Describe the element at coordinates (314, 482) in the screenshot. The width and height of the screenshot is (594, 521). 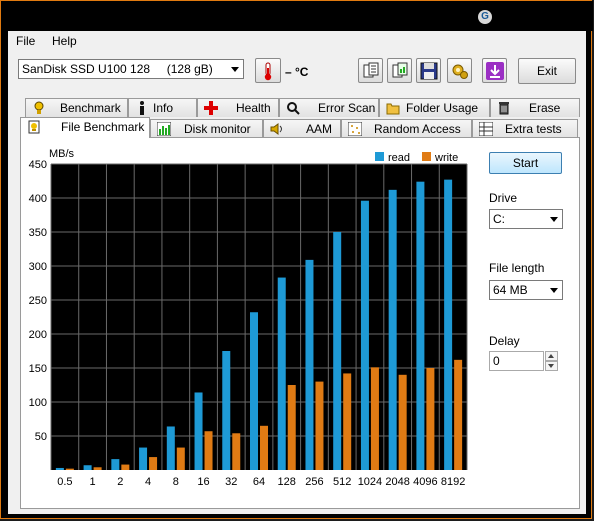
I see `x-tick-label: 256` at that location.